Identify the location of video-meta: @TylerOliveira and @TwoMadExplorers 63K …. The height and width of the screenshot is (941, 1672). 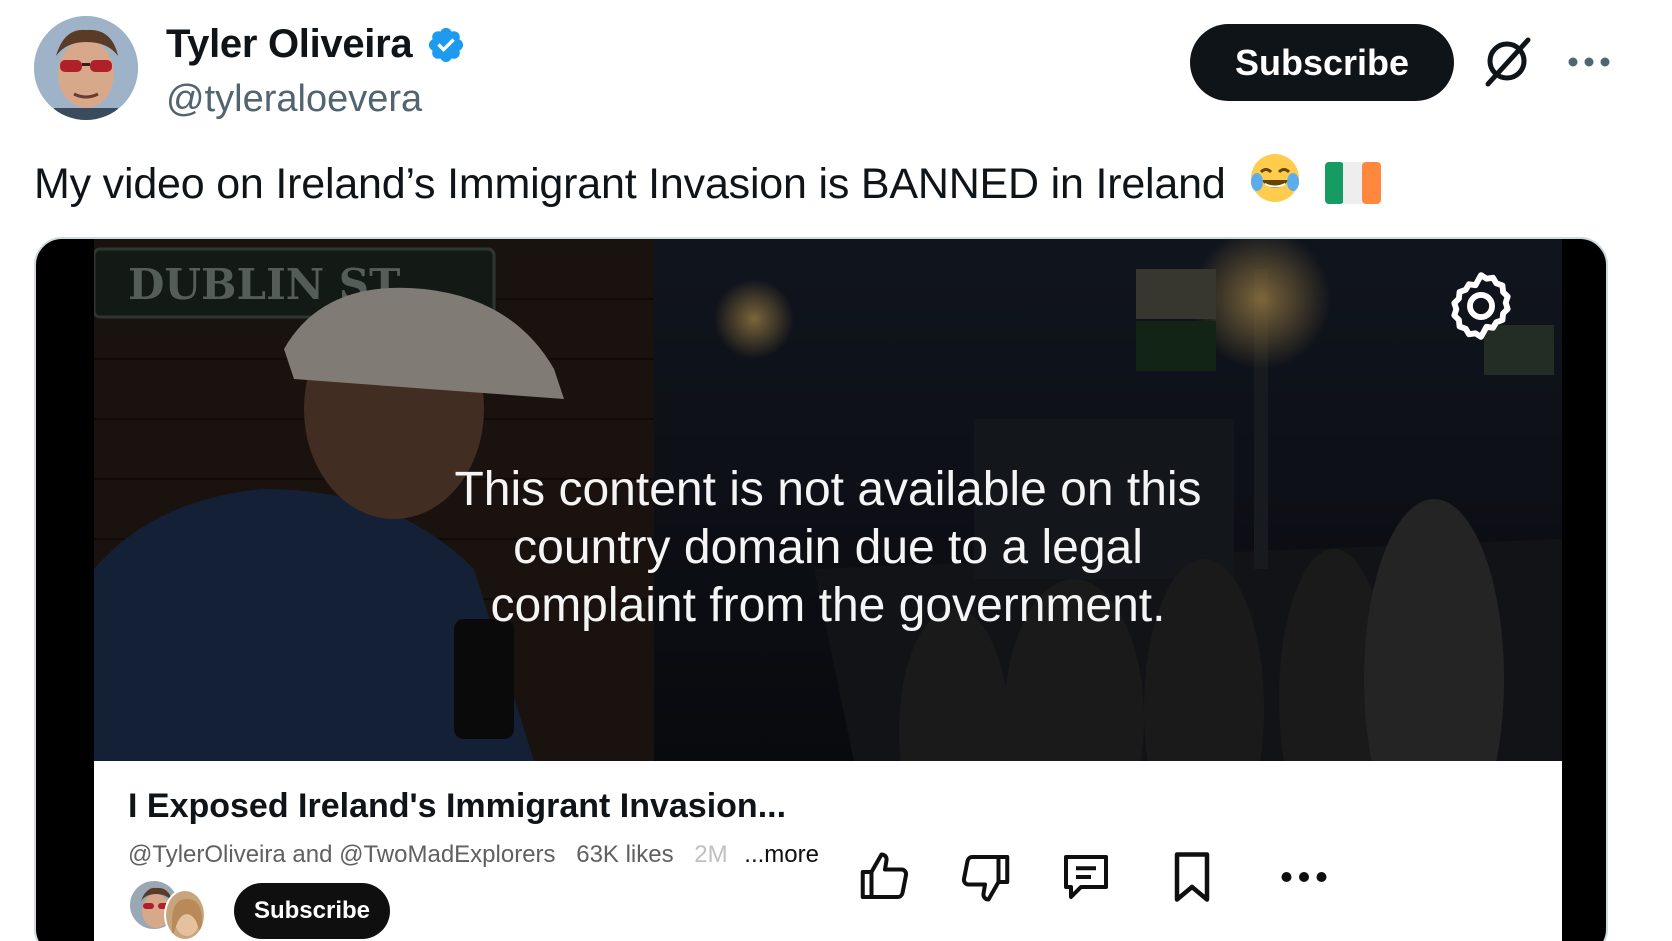
(473, 855).